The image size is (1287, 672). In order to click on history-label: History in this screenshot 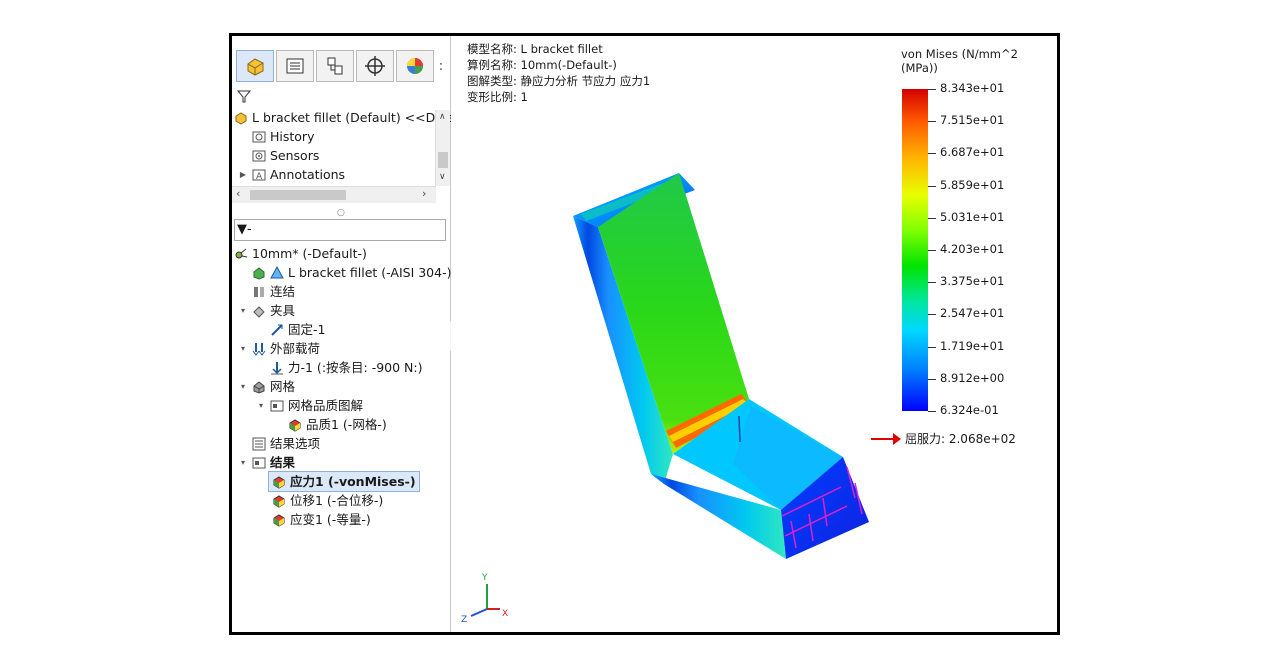, I will do `click(292, 136)`.